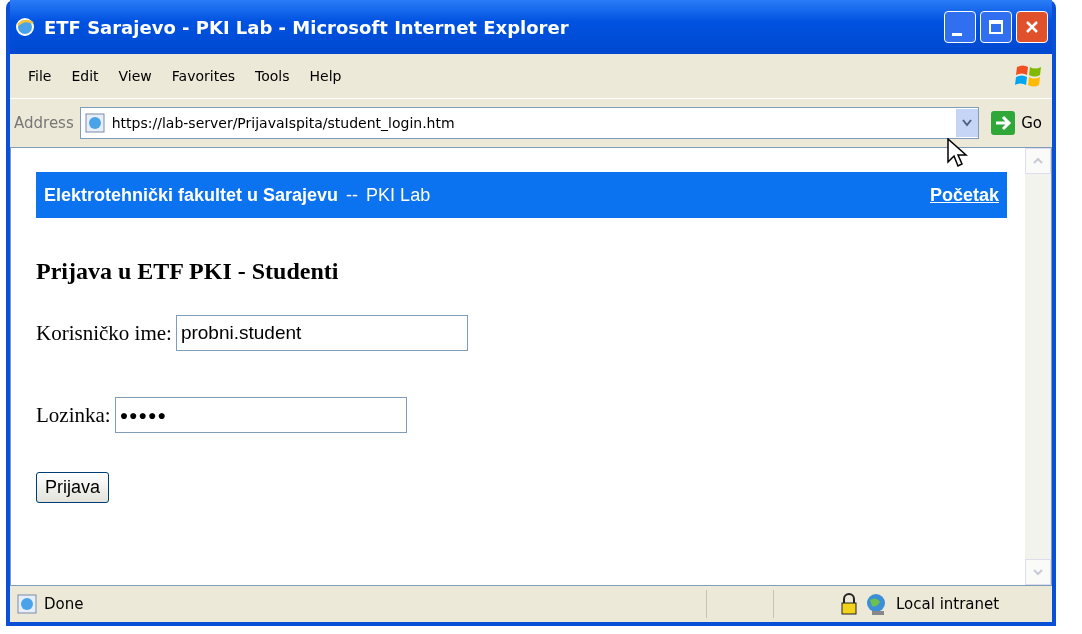  I want to click on school-name: Elektrotehnički fakultet u Sarajevu, so click(191, 195).